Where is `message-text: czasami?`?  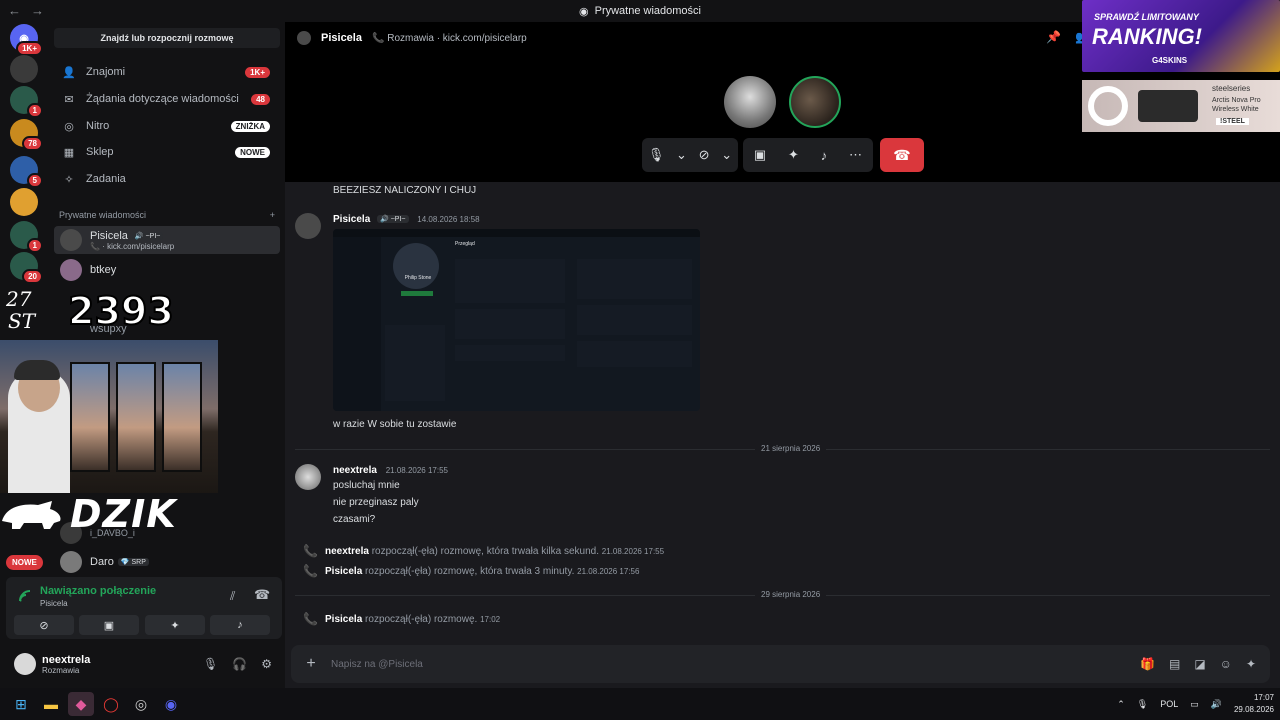 message-text: czasami? is located at coordinates (354, 519).